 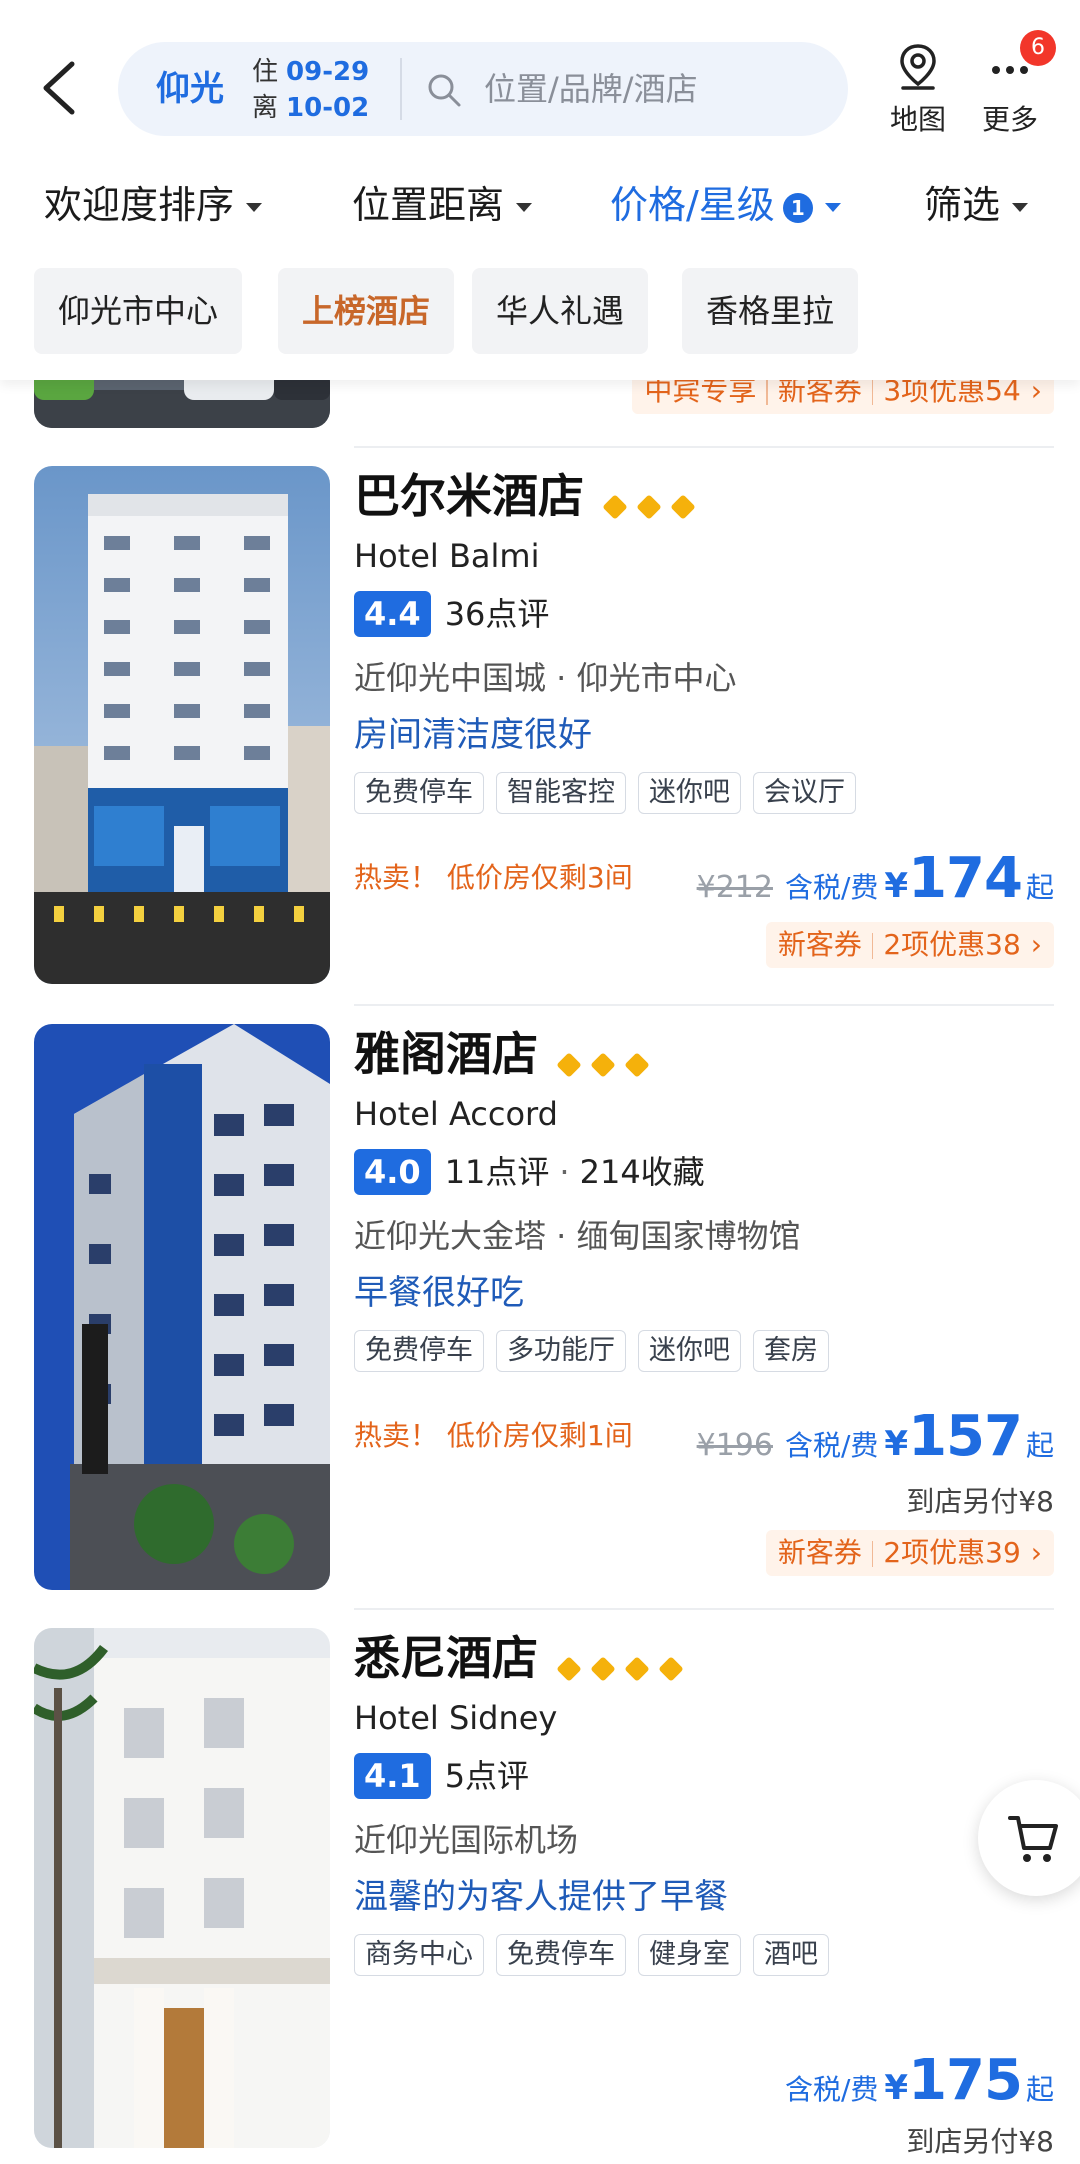 I want to click on quick-filter-chip: 华人礼遇, so click(x=560, y=311).